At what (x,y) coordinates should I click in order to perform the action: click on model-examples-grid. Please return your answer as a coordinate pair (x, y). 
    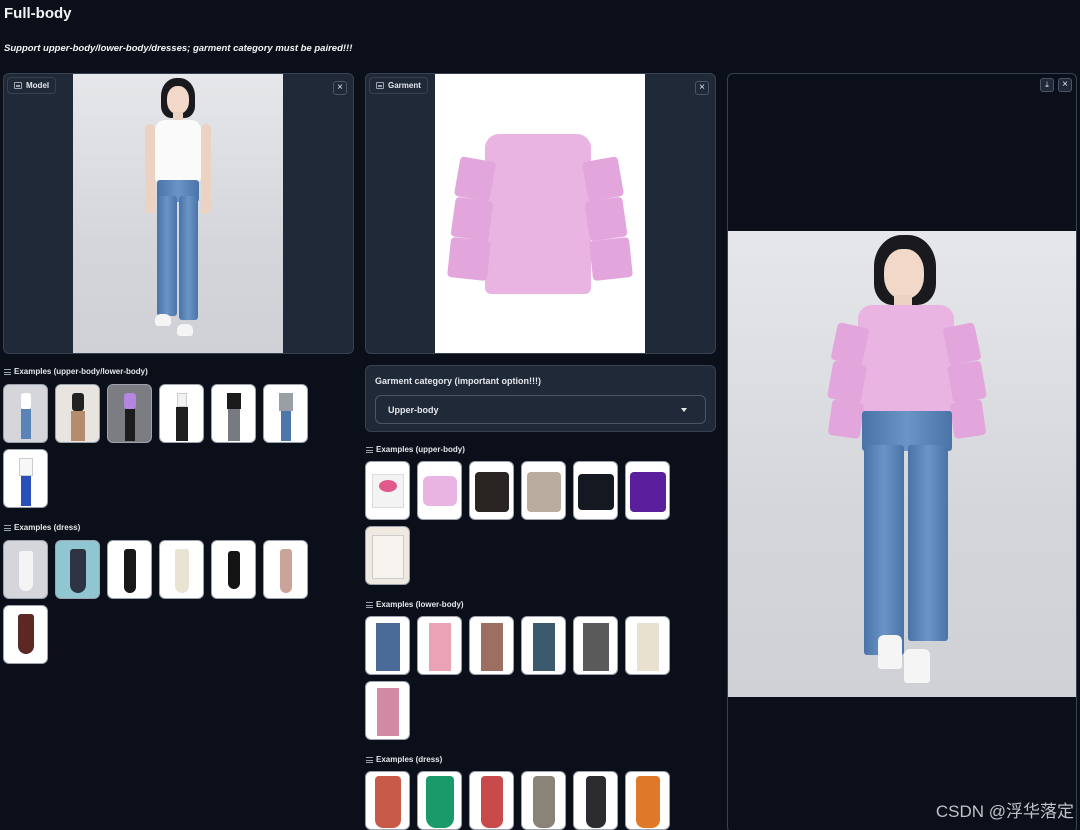
    Looking at the image, I should click on (158, 446).